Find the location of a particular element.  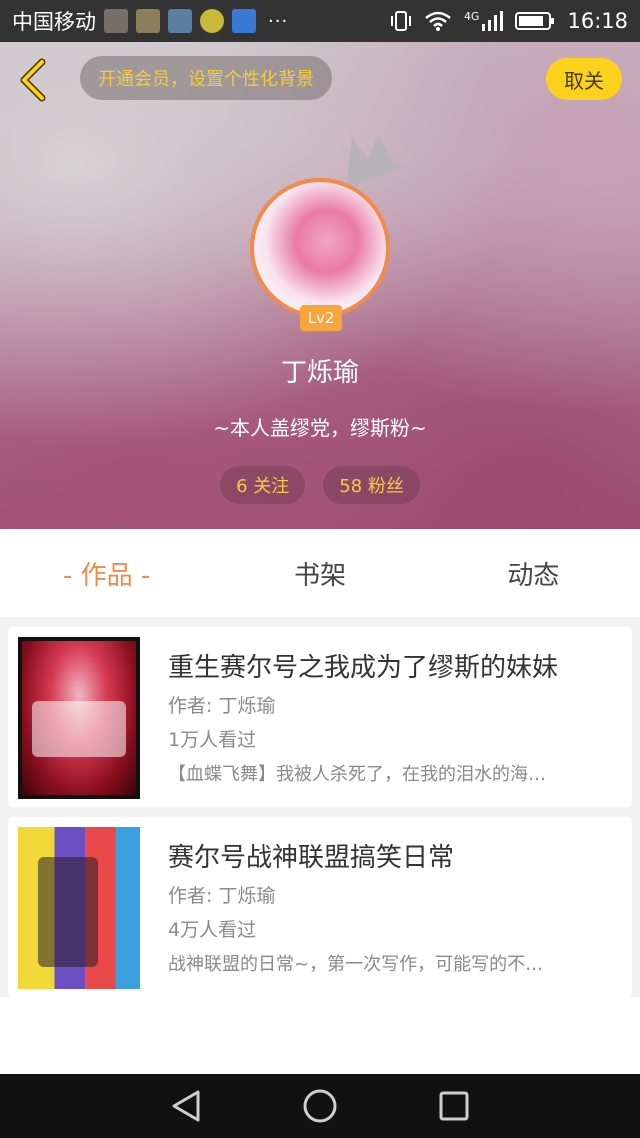

bio: ~本人盖缪党，缪斯粉~ is located at coordinates (320, 428).